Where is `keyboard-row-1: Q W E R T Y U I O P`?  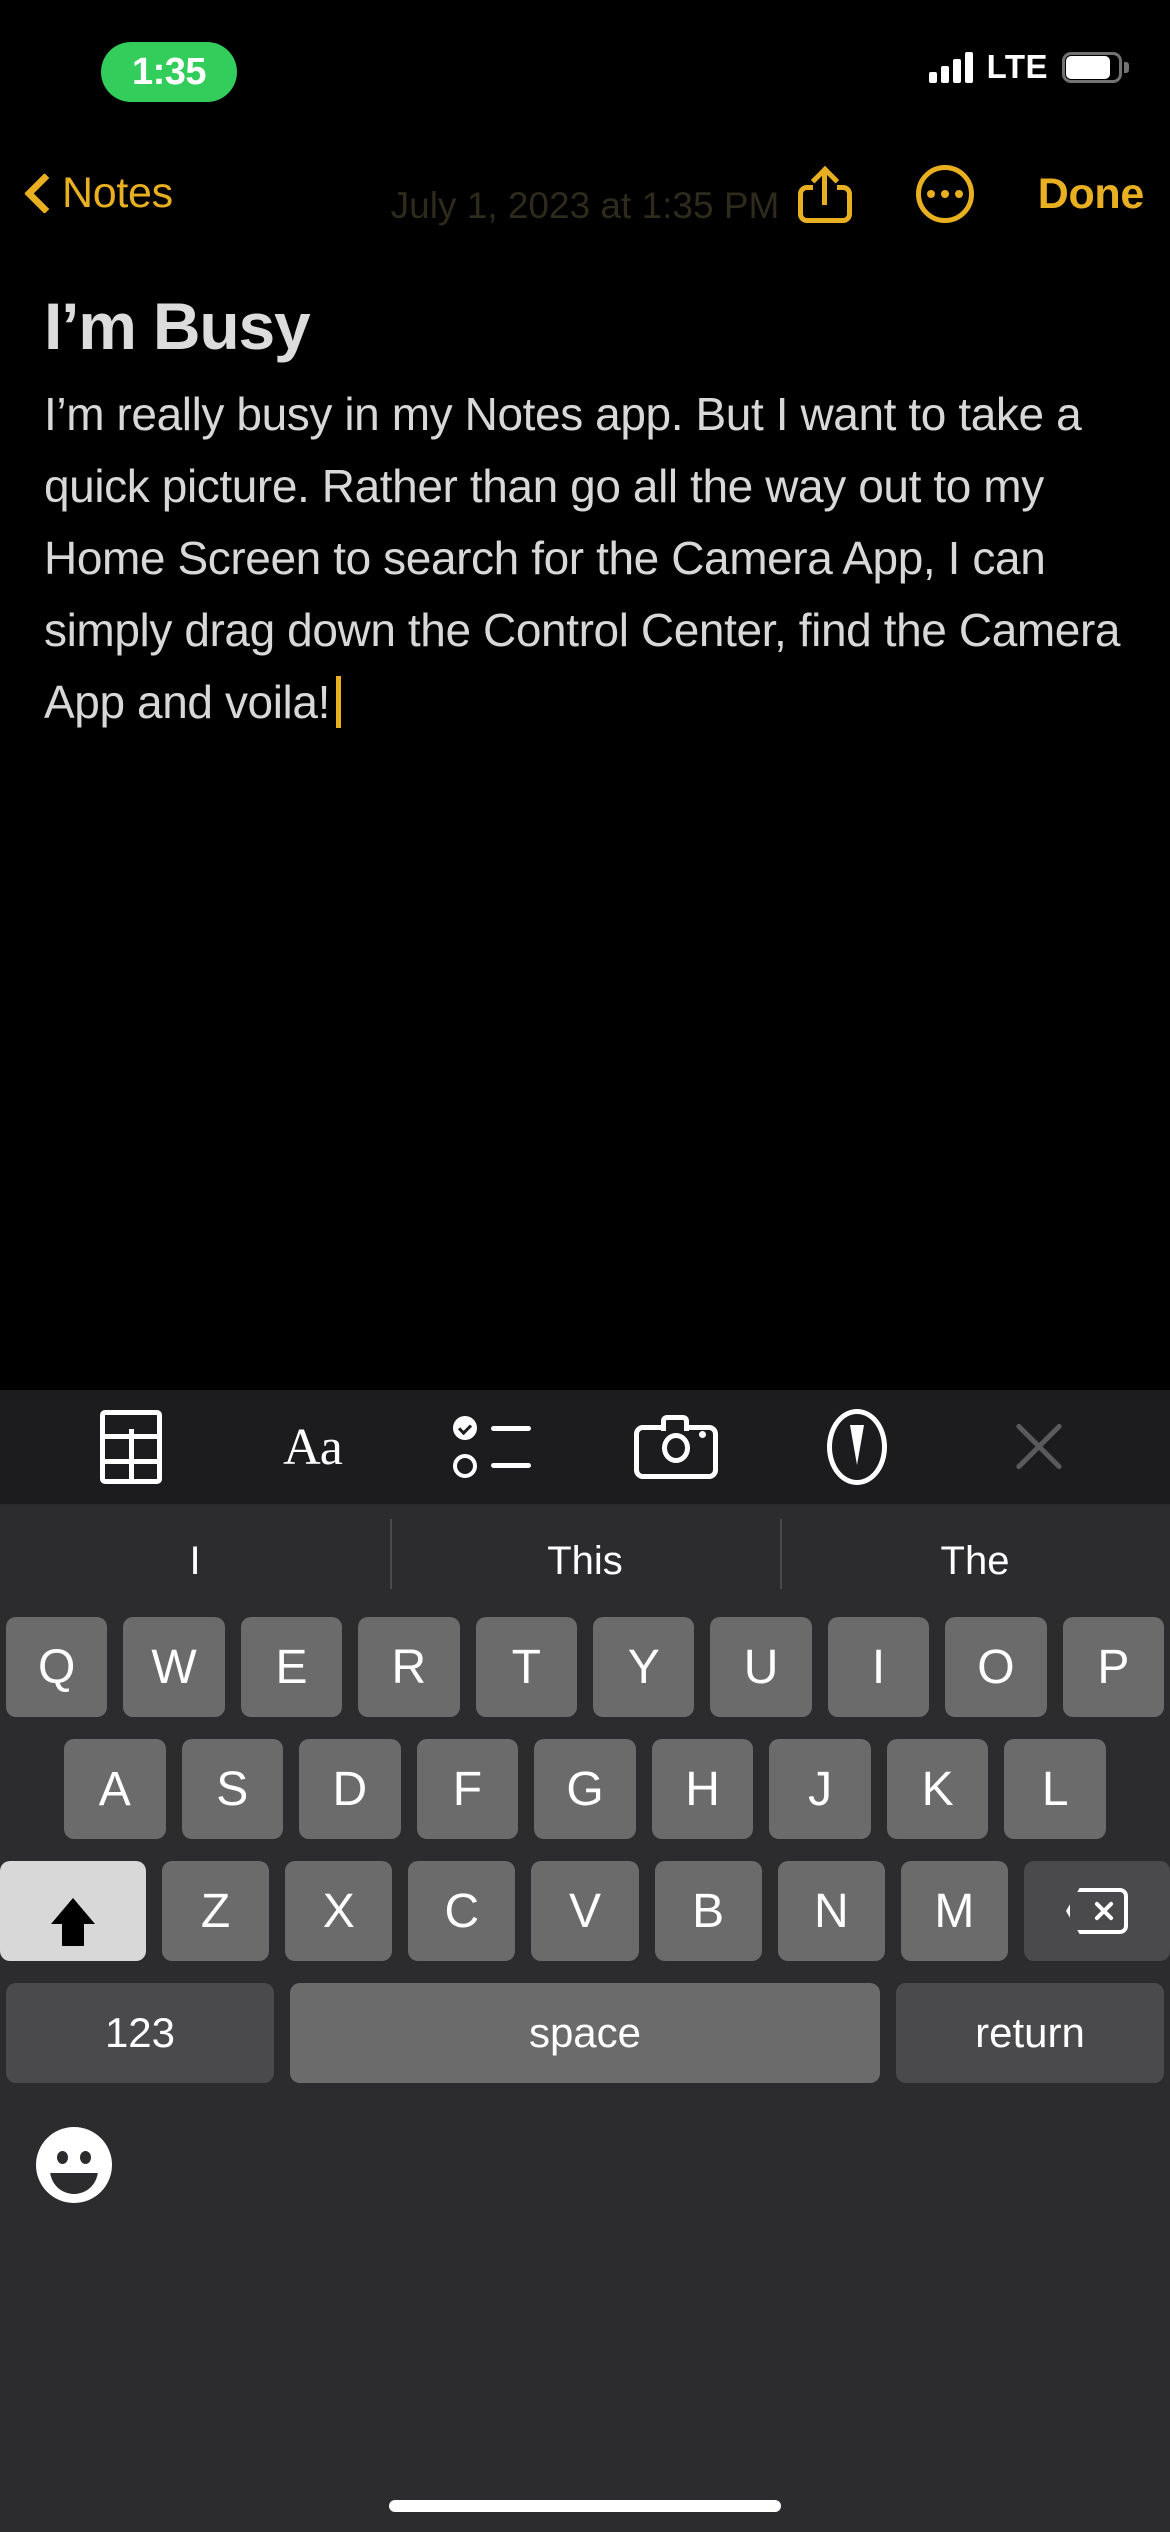
keyboard-row-1: Q W E R T Y U I O P is located at coordinates (585, 1667).